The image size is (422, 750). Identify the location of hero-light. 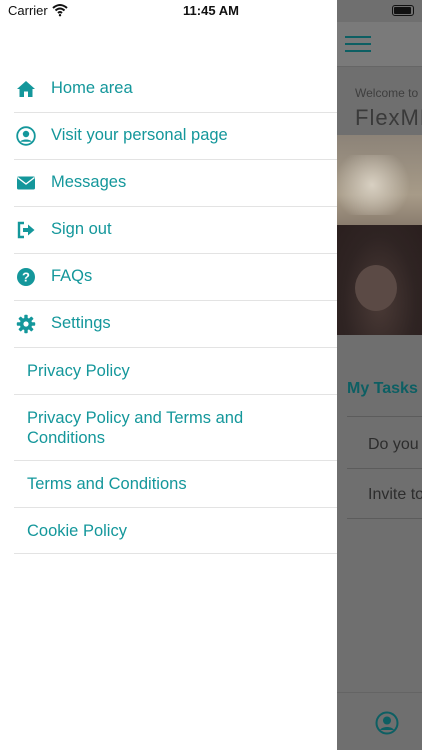
(377, 185).